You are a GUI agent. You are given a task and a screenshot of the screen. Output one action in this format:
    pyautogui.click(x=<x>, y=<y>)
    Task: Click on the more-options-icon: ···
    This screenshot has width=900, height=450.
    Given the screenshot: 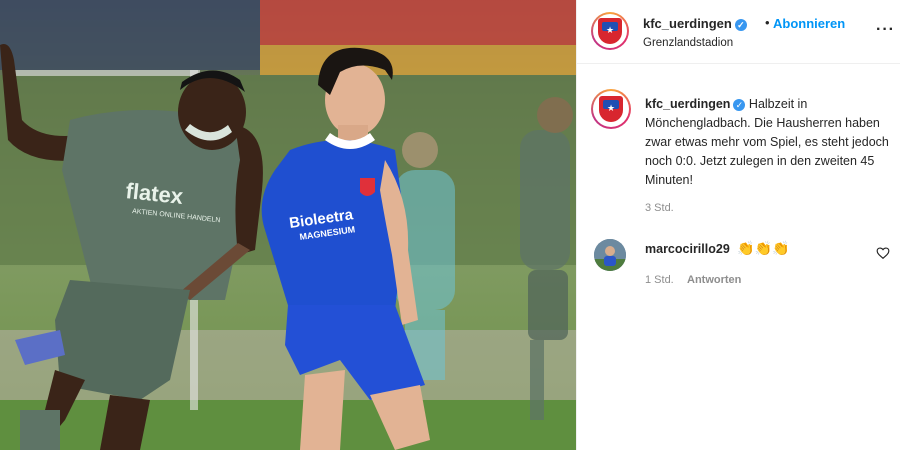 What is the action you would take?
    pyautogui.click(x=885, y=30)
    